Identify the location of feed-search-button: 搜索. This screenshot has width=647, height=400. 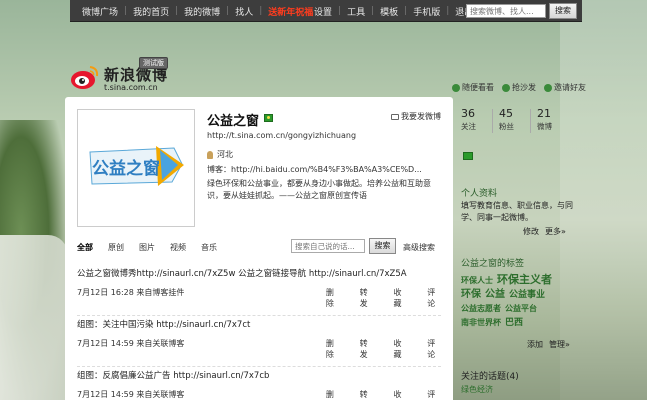
(382, 246).